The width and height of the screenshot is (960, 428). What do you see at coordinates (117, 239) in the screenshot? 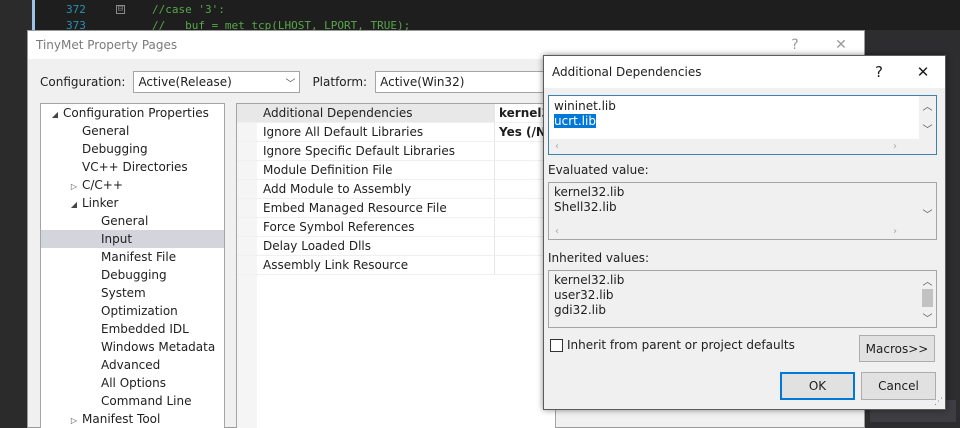
I see `tree-item-label: Input` at bounding box center [117, 239].